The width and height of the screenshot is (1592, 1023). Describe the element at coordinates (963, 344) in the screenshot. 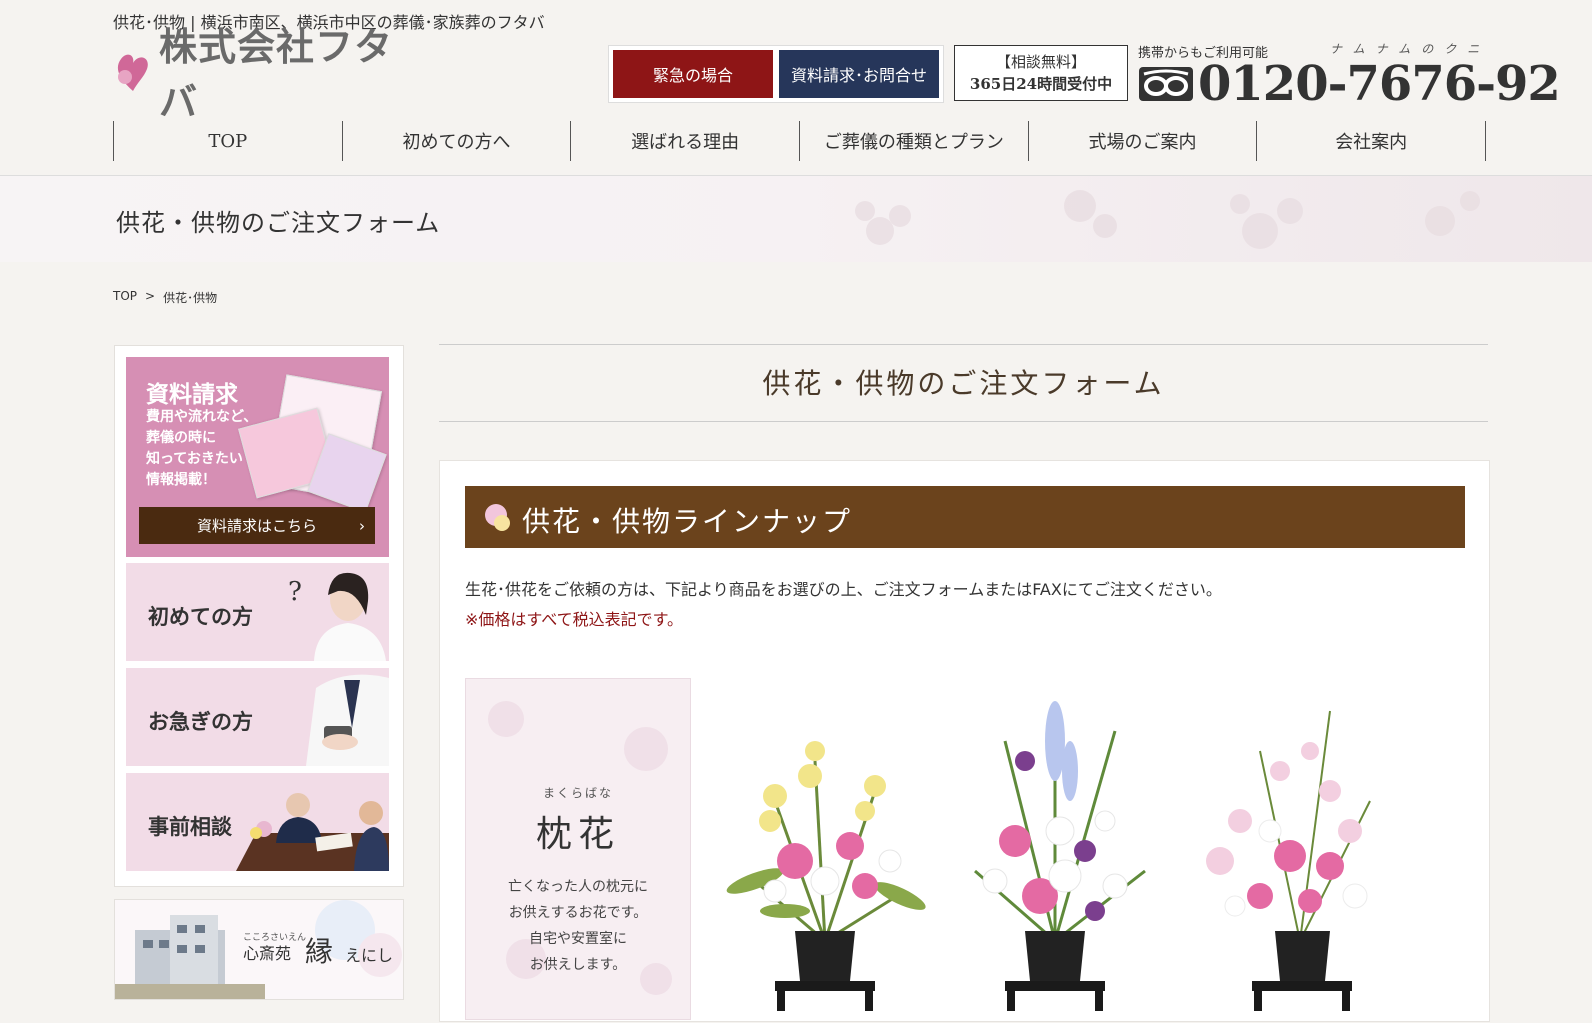

I see `title-divider-top` at that location.